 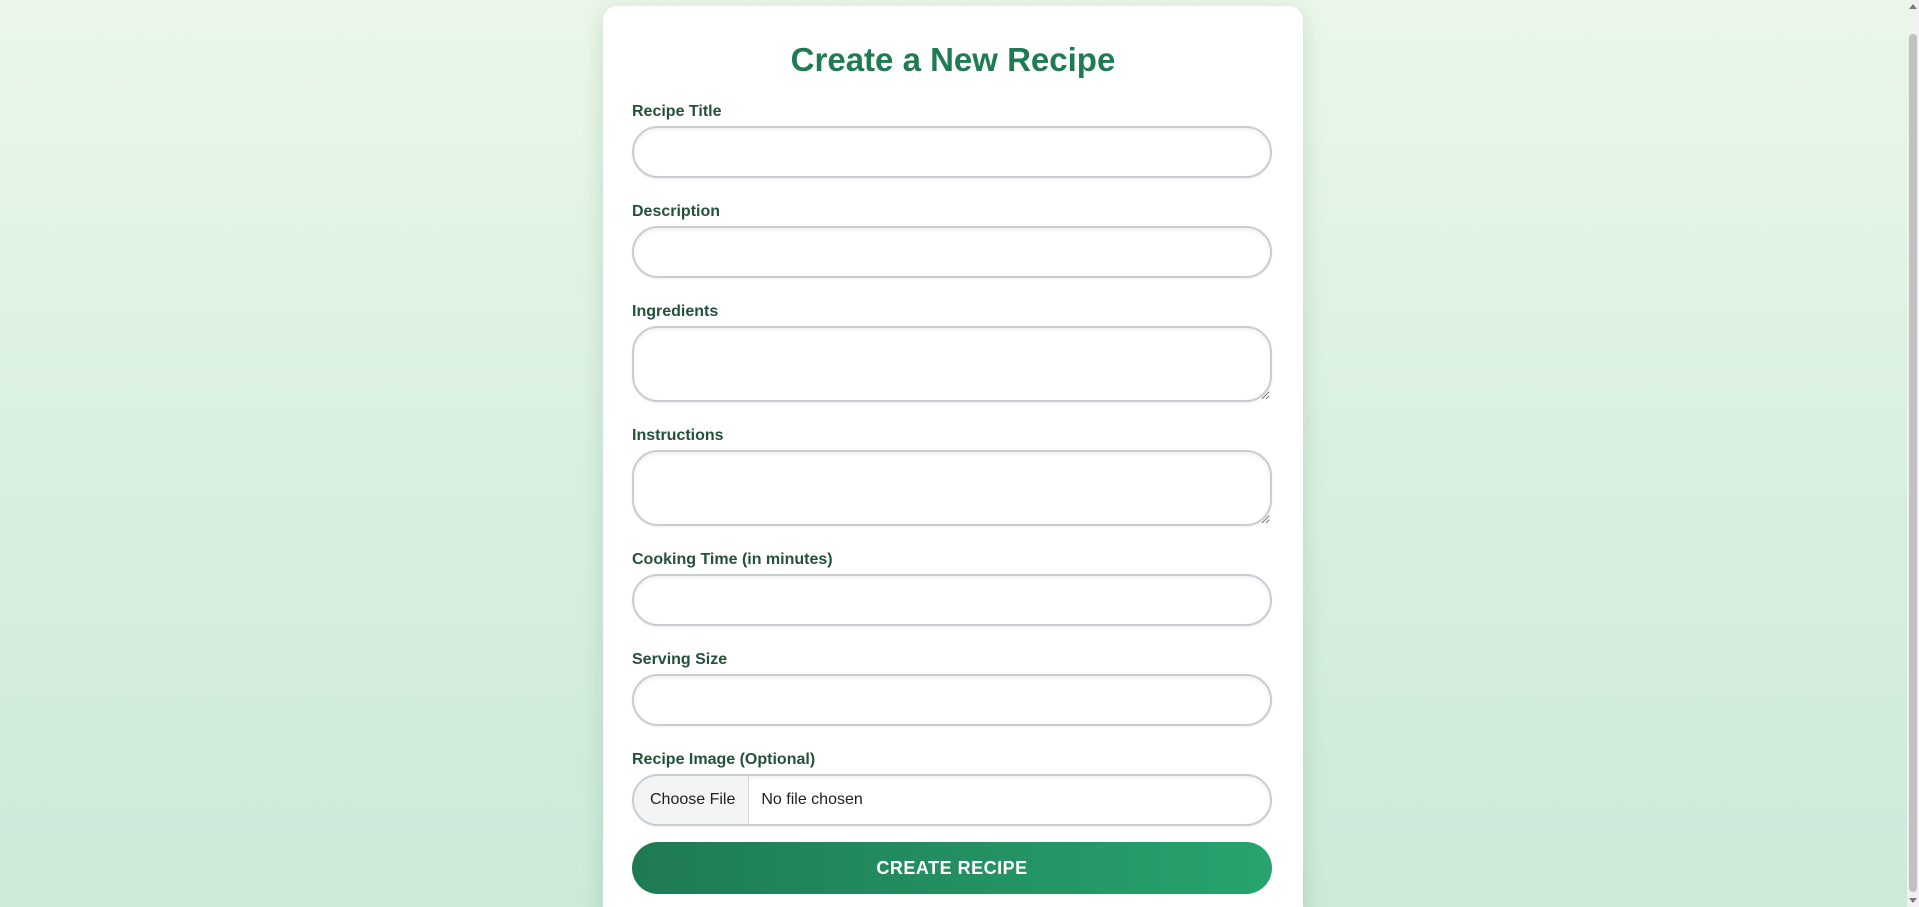 What do you see at coordinates (675, 311) in the screenshot?
I see `ingredients-label: Ingredients` at bounding box center [675, 311].